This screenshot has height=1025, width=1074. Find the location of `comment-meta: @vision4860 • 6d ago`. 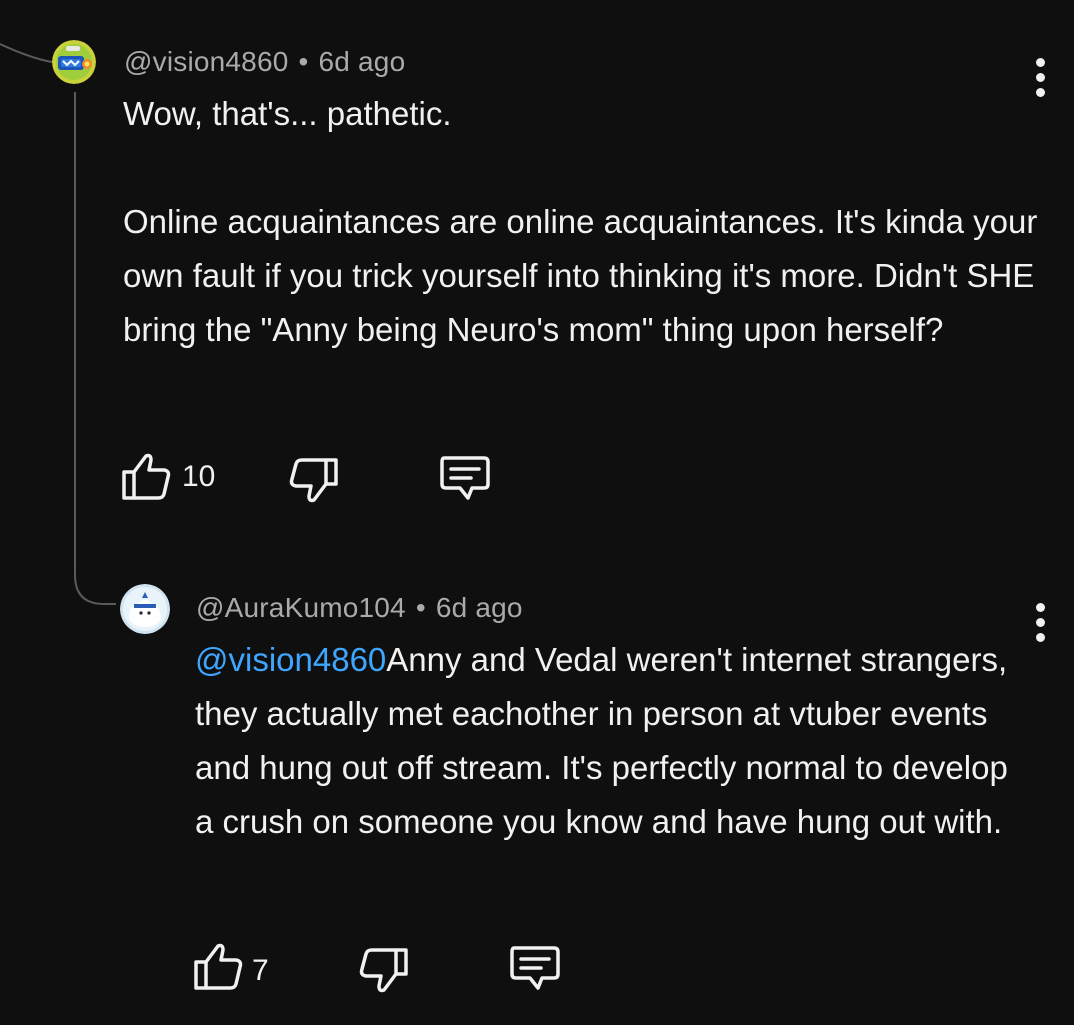

comment-meta: @vision4860 • 6d ago is located at coordinates (264, 62).